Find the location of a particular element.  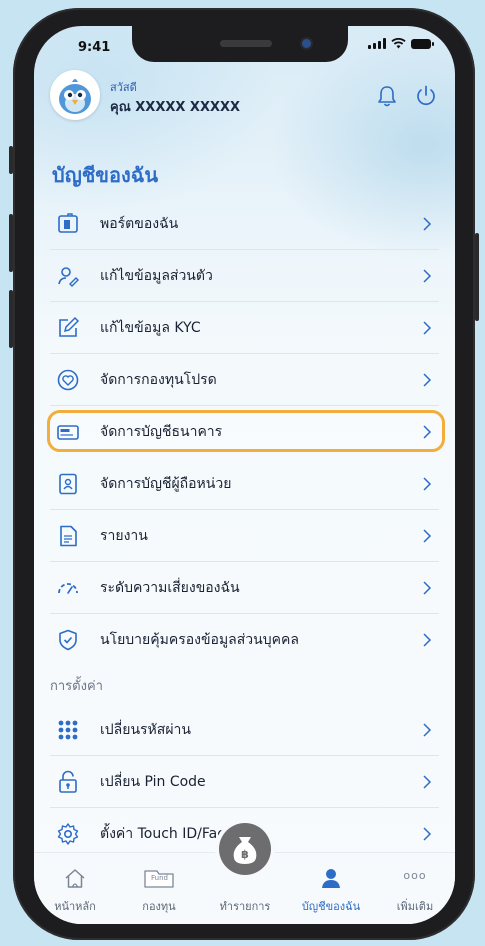

tab-label: กองทุน is located at coordinates (159, 906).